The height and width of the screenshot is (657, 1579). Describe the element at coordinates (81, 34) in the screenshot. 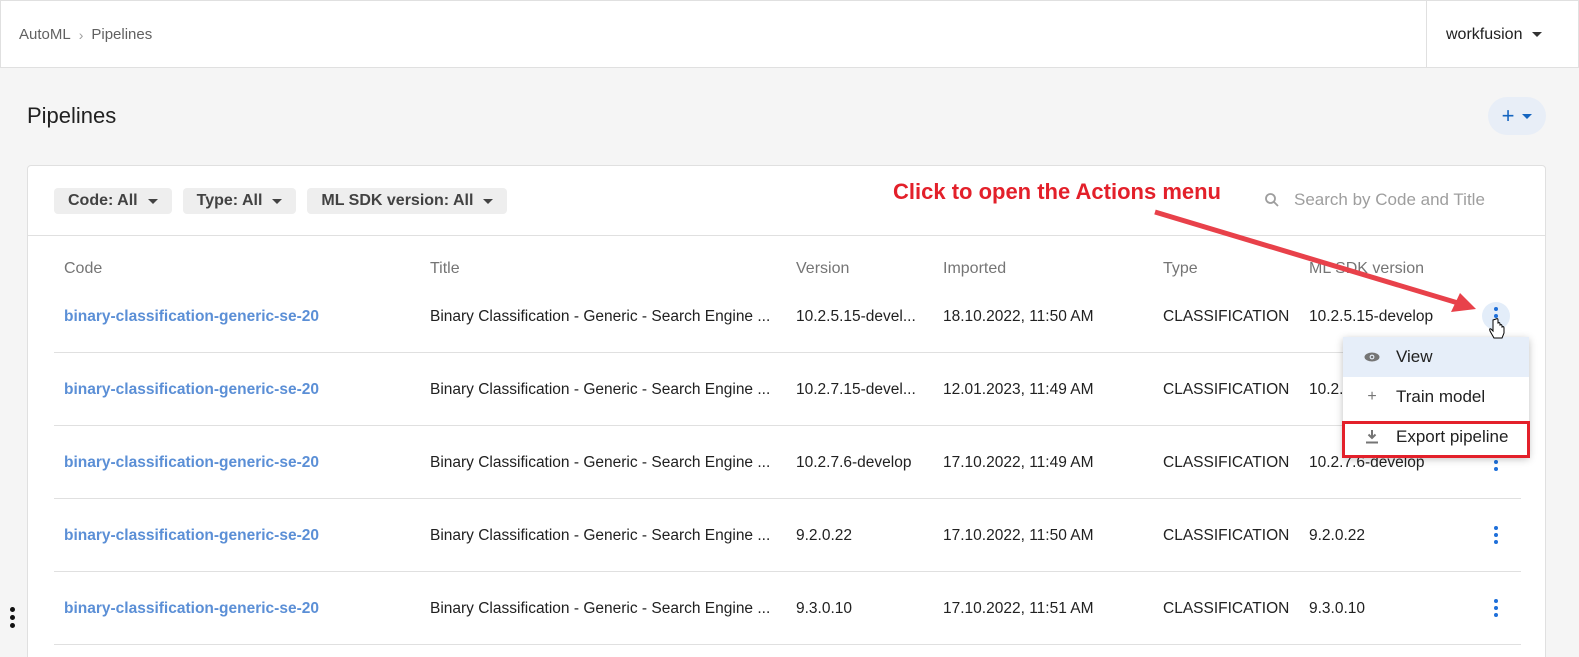

I see `chevron-right-icon: ›` at that location.